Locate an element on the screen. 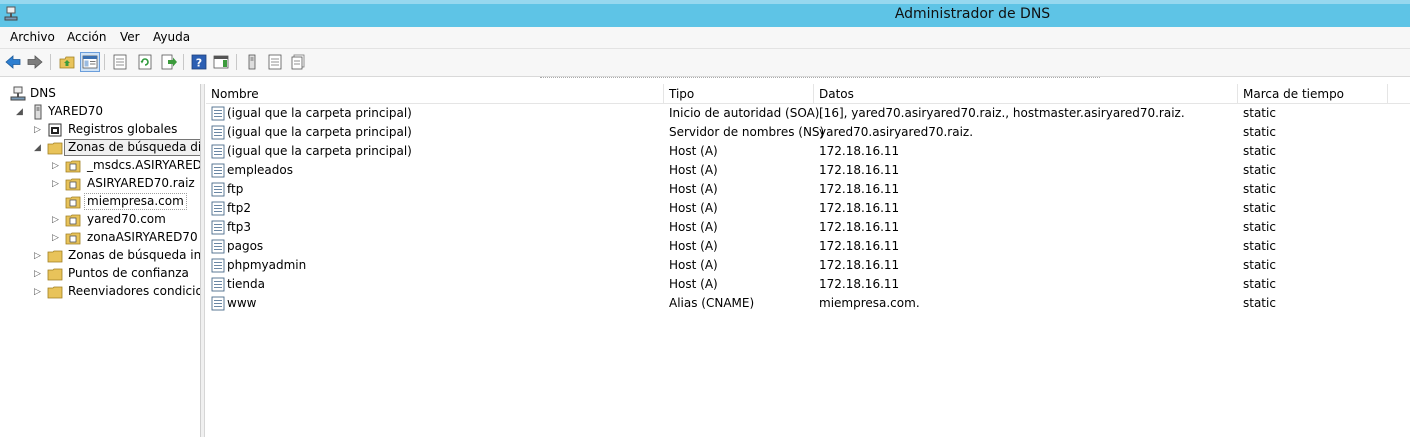  tree-node-puntos-confianza: ▷ Puntos de confianza is located at coordinates (100, 274).